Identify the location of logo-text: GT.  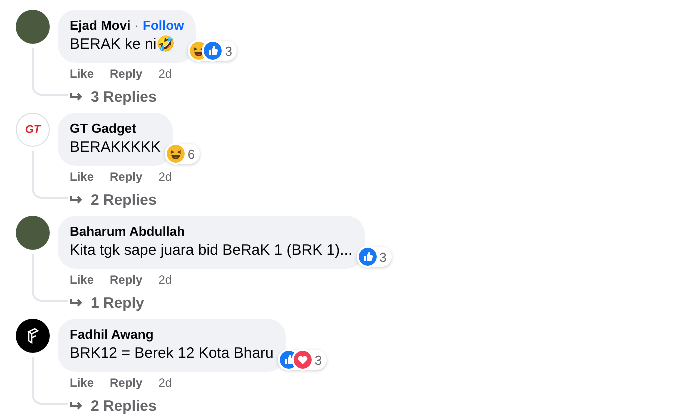
(33, 130).